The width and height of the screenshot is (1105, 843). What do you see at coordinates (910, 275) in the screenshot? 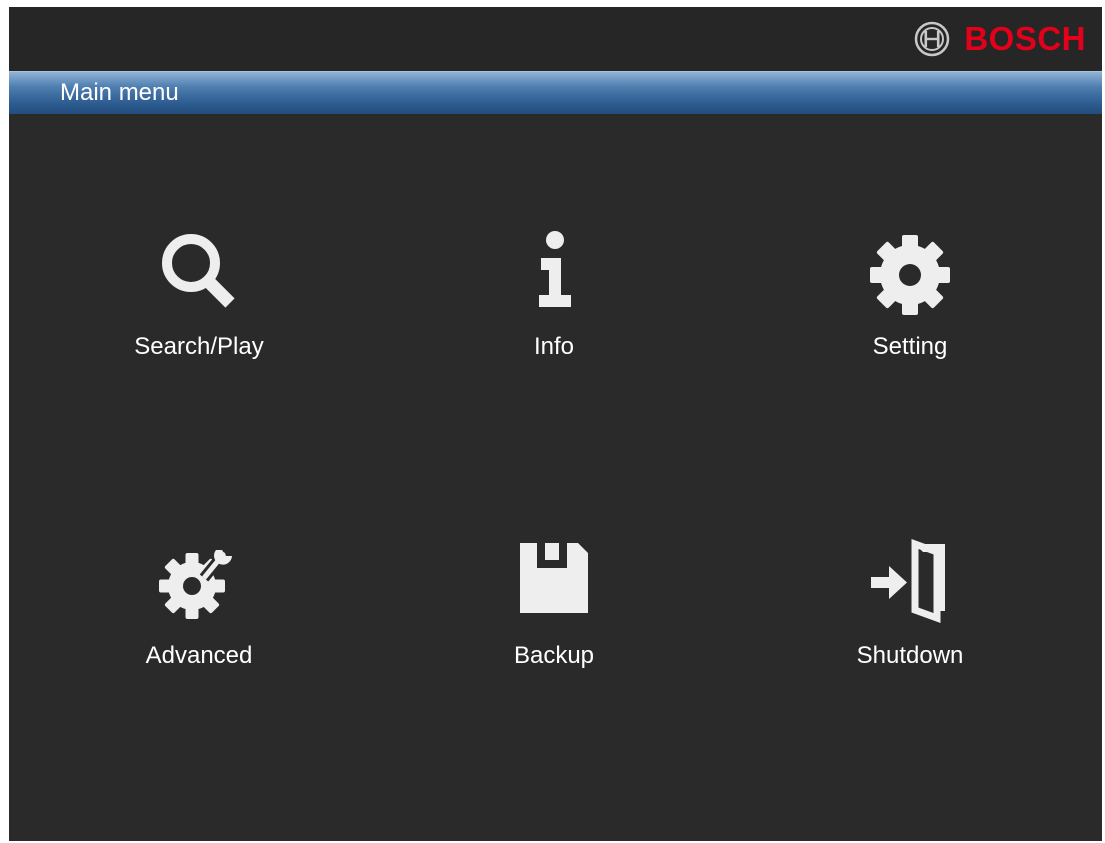
I see `gear-icon` at bounding box center [910, 275].